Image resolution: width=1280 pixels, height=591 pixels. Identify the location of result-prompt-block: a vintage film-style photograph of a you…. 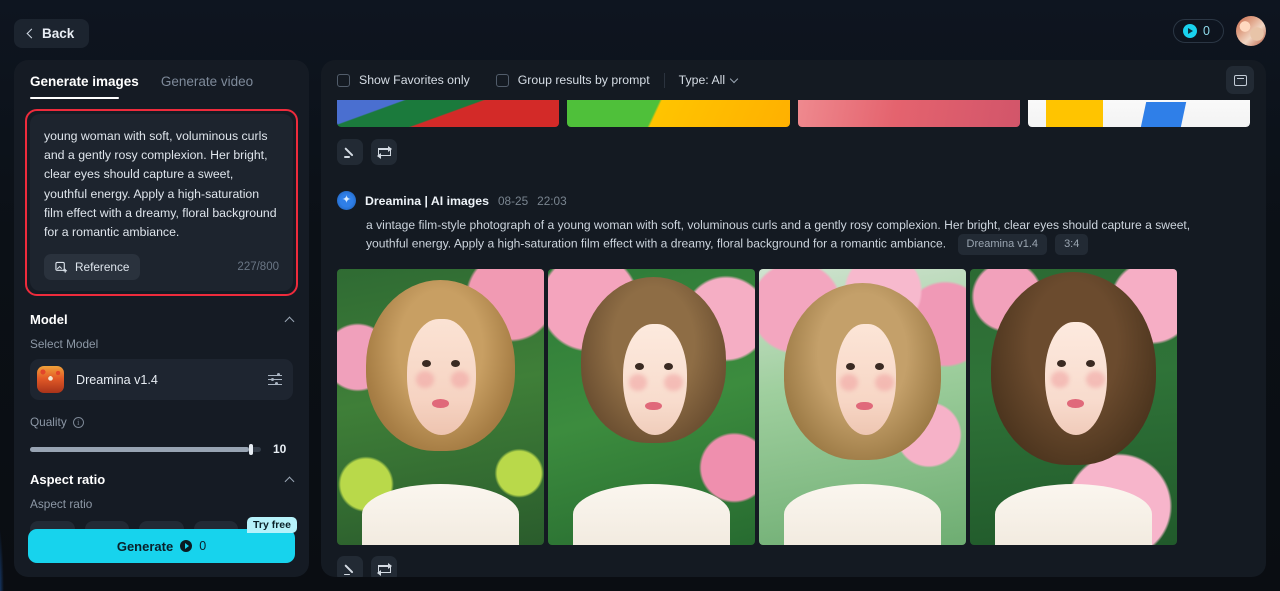
(786, 236).